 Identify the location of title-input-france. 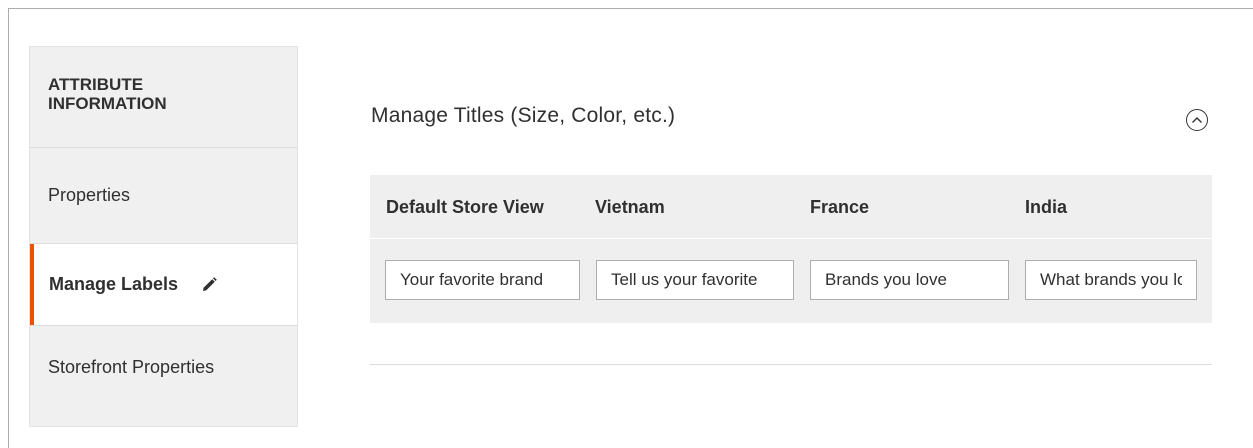
(909, 280).